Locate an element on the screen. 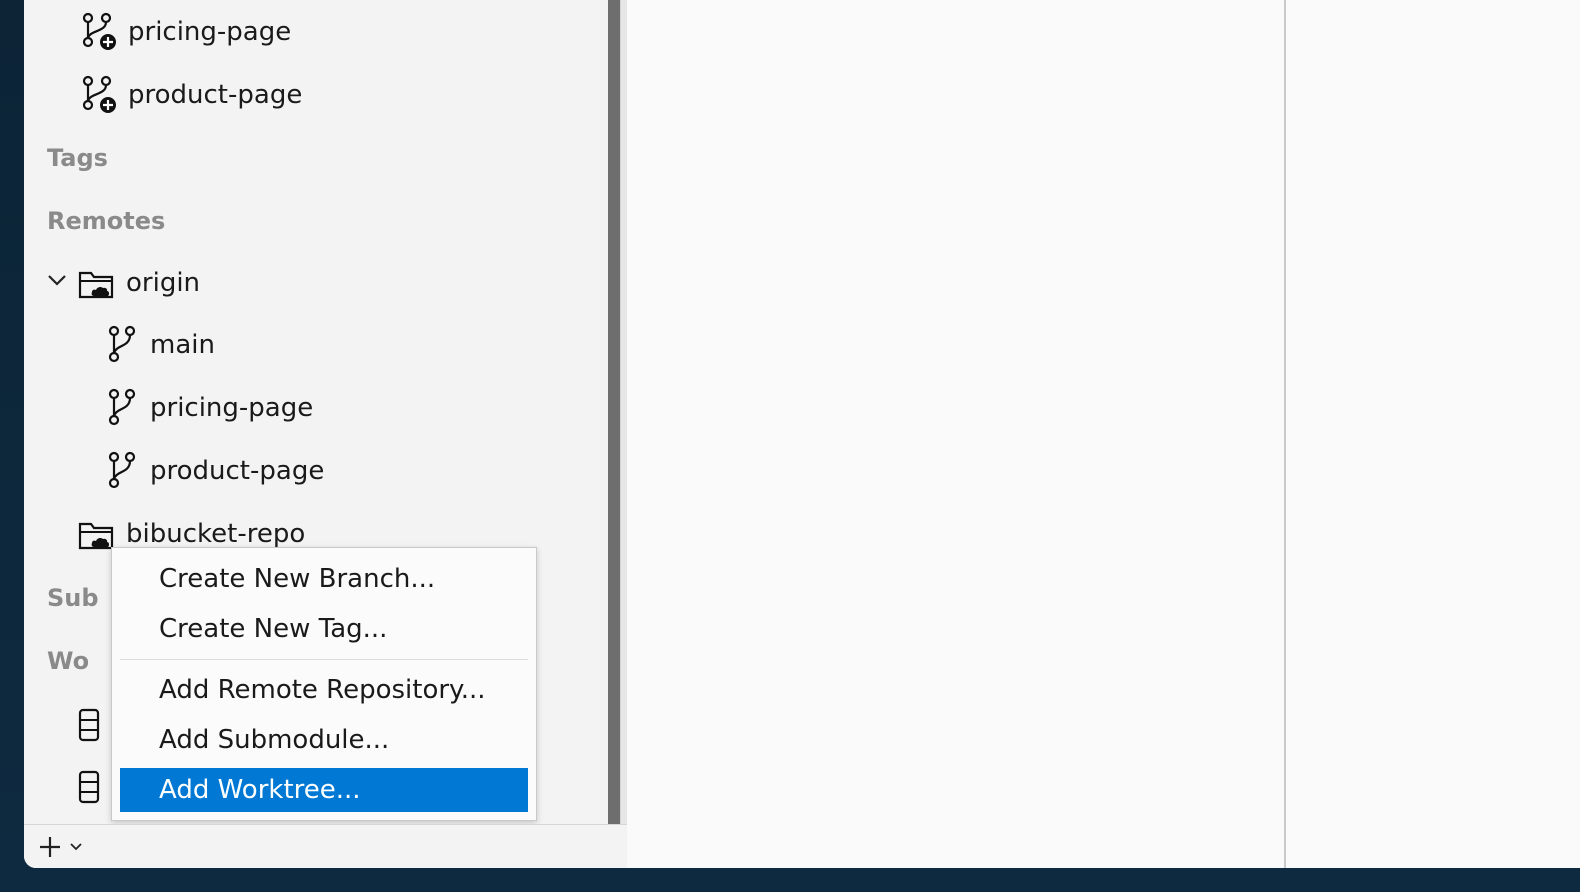 This screenshot has width=1580, height=892. remote-branch-product-page: product-page is located at coordinates (213, 471).